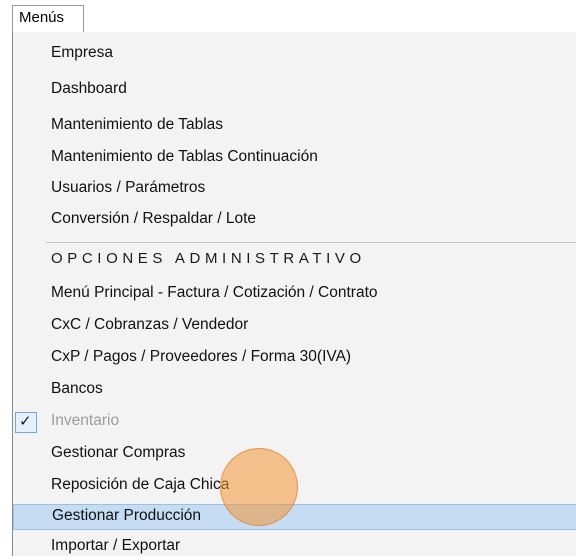 Image resolution: width=576 pixels, height=560 pixels. I want to click on menu-item-label: Dashboard, so click(89, 88).